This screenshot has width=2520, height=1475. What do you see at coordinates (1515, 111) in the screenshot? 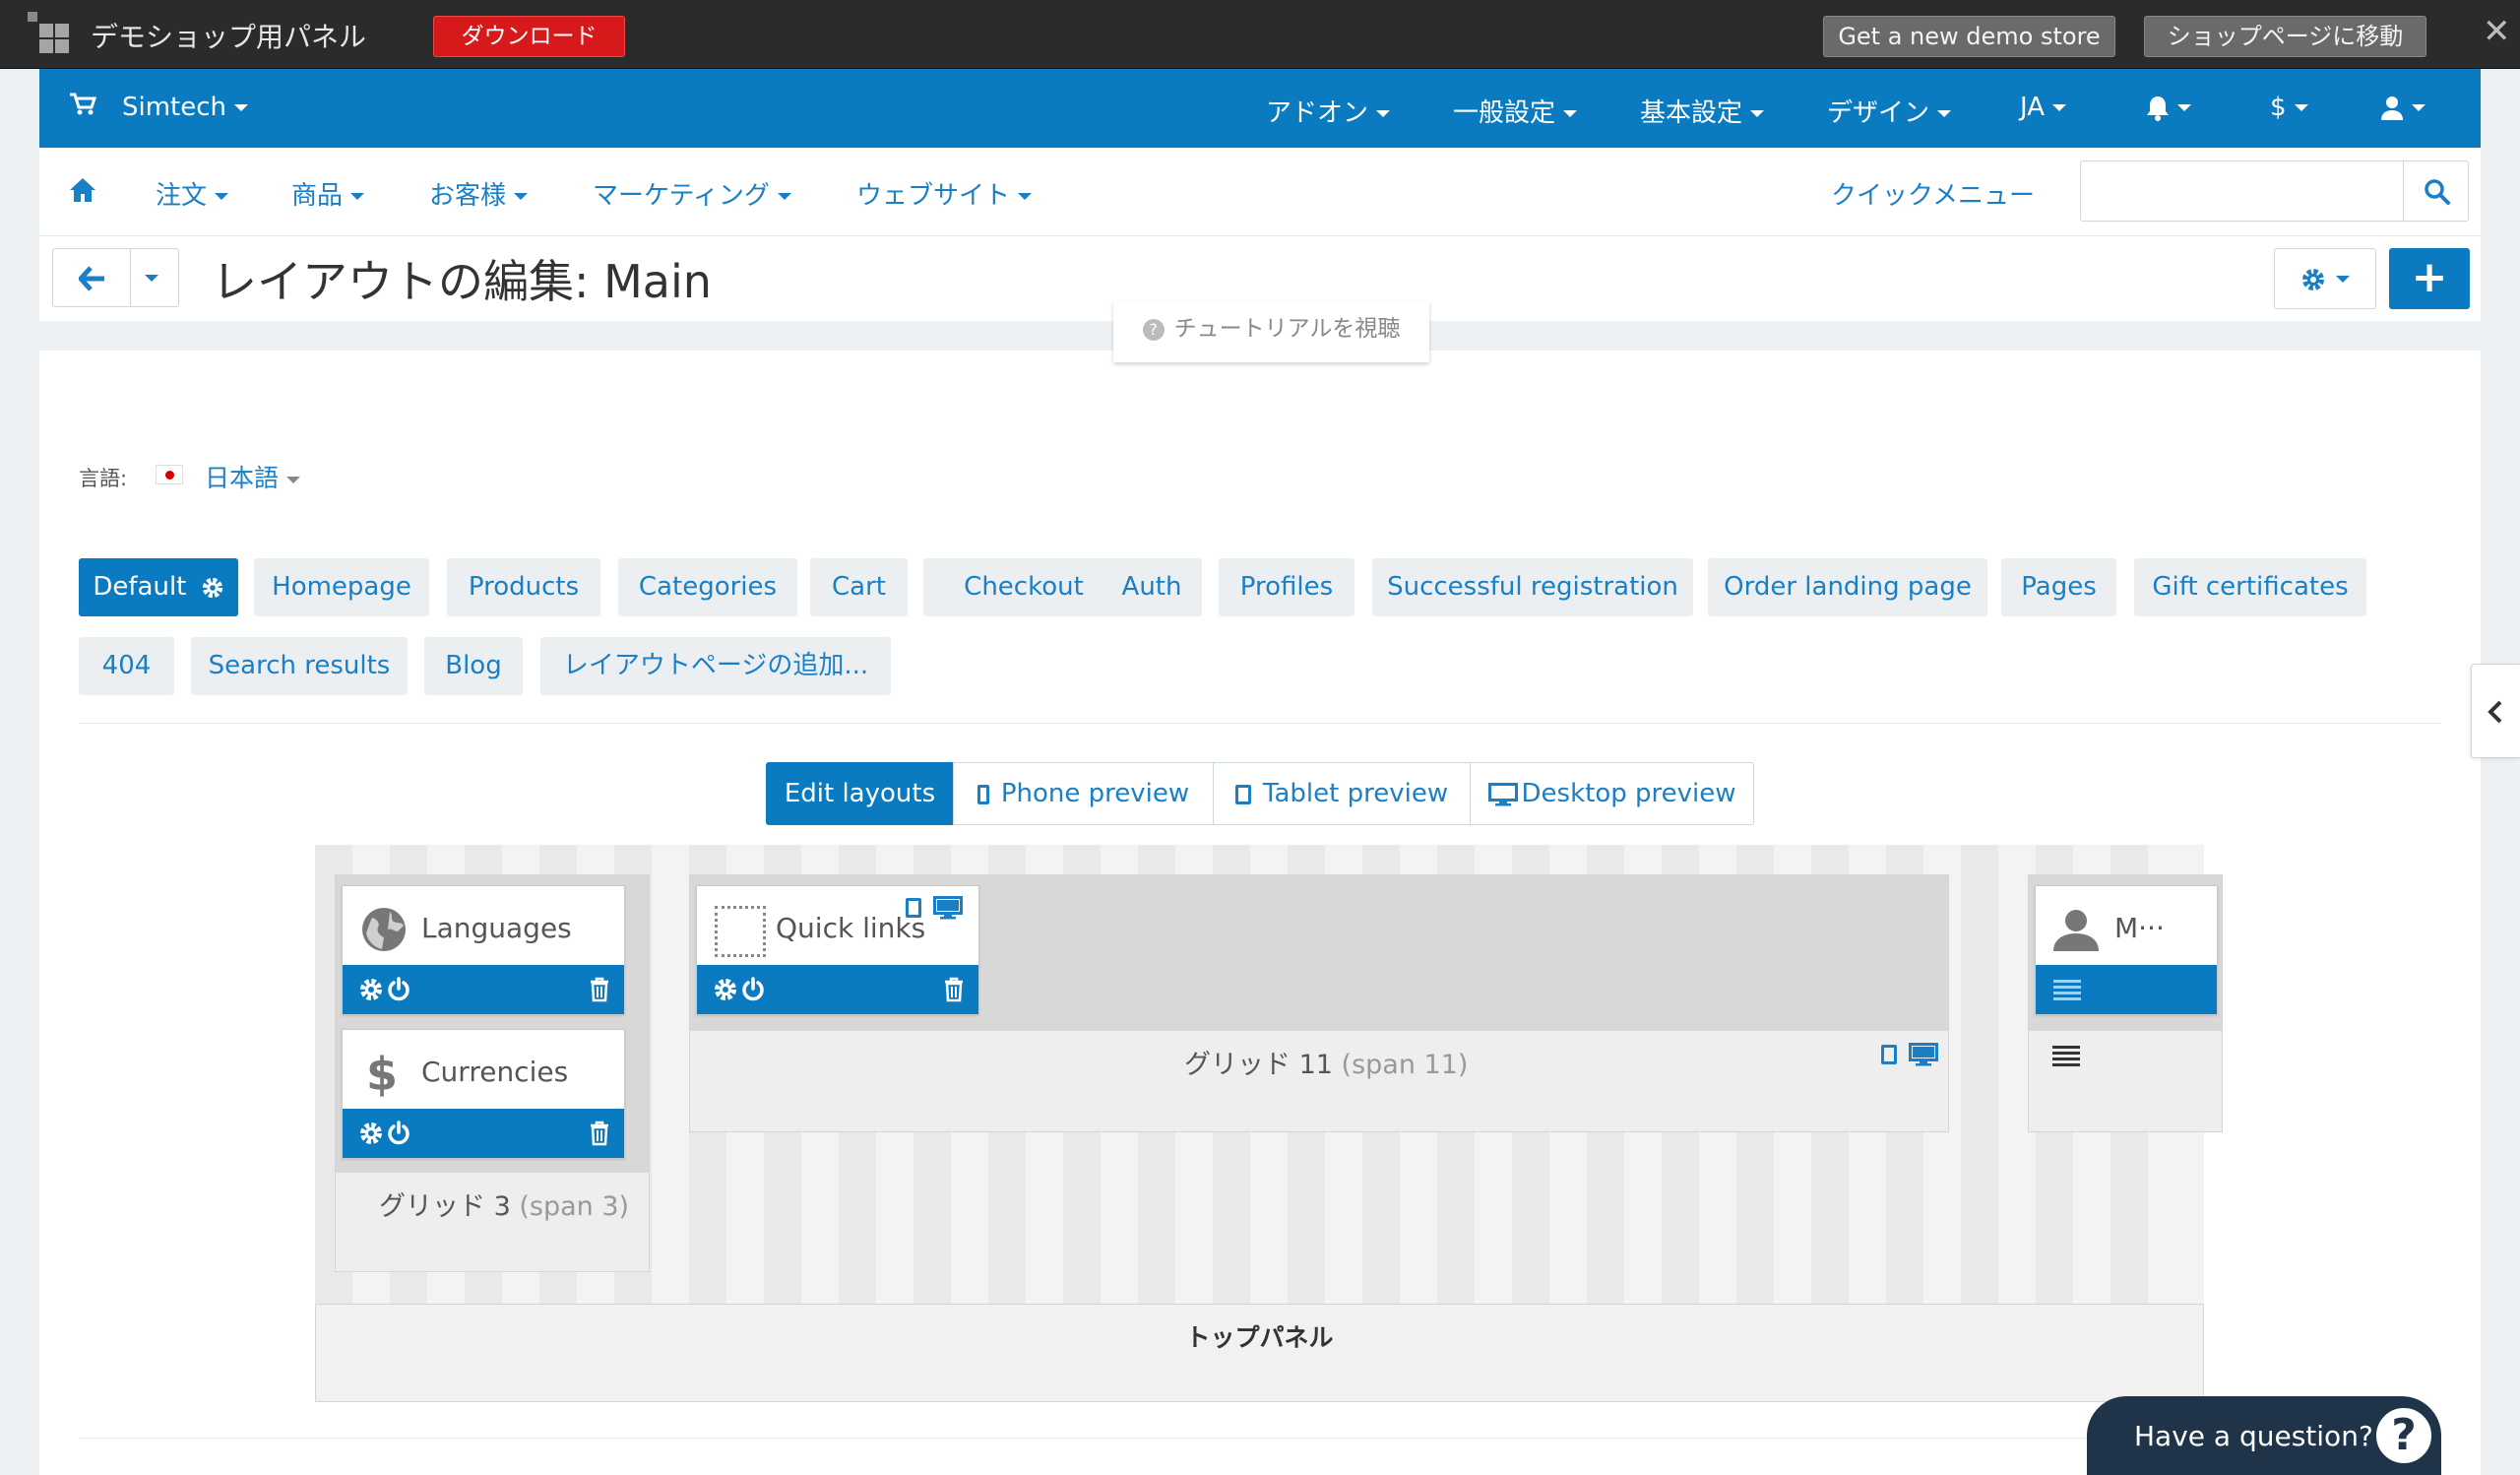
I see `nav-general-settings: 一般設定` at bounding box center [1515, 111].